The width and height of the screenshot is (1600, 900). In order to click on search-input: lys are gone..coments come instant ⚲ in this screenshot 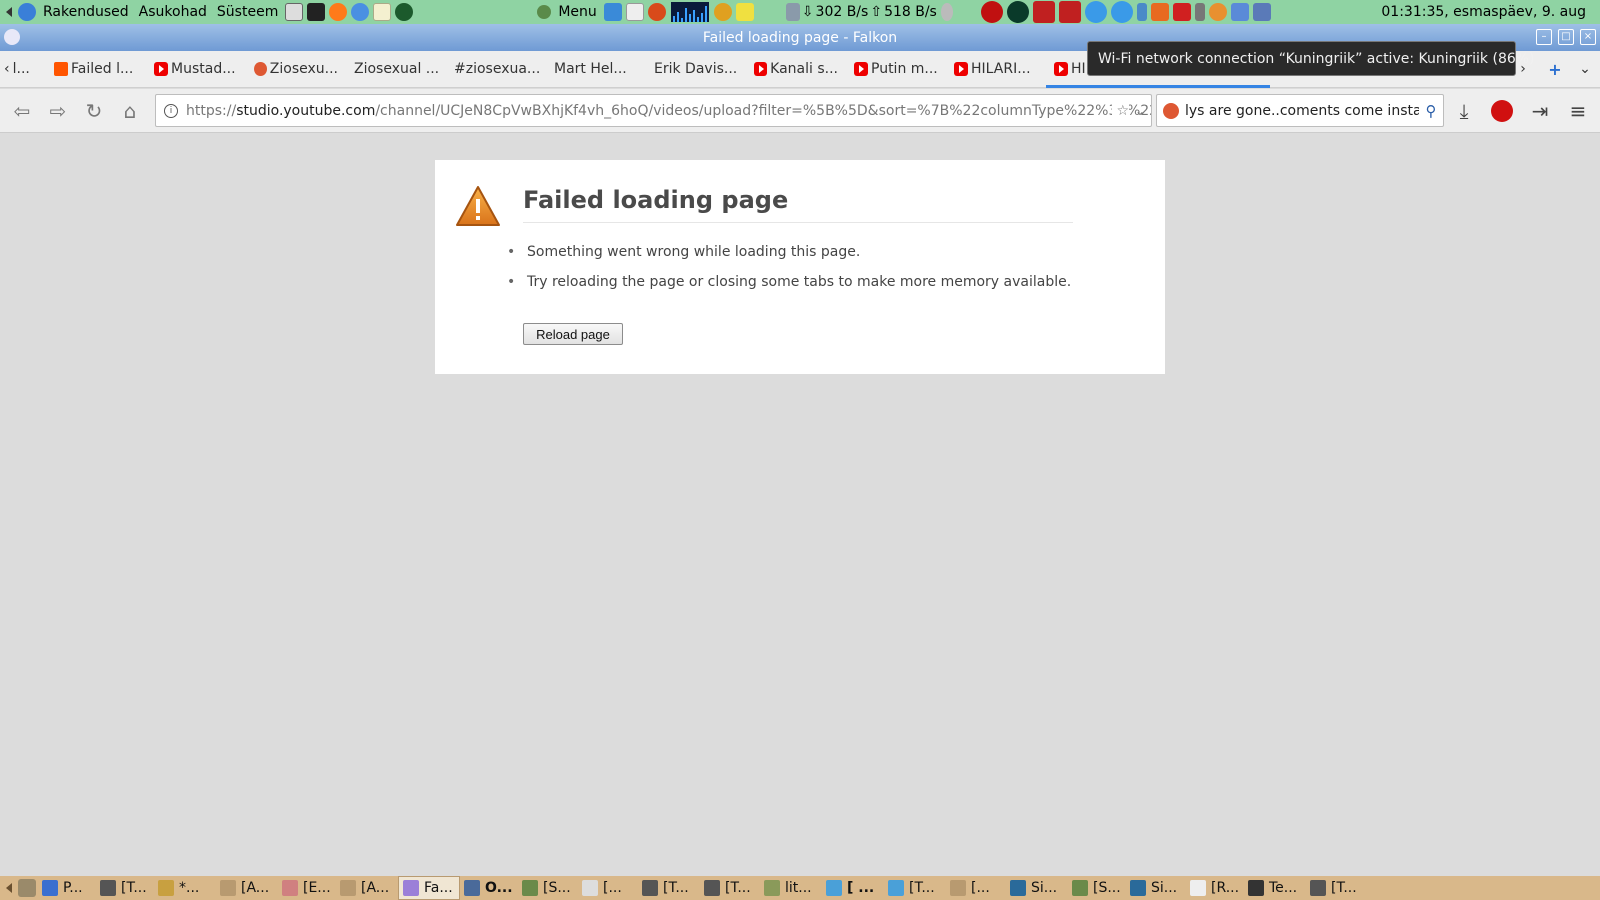, I will do `click(1300, 110)`.